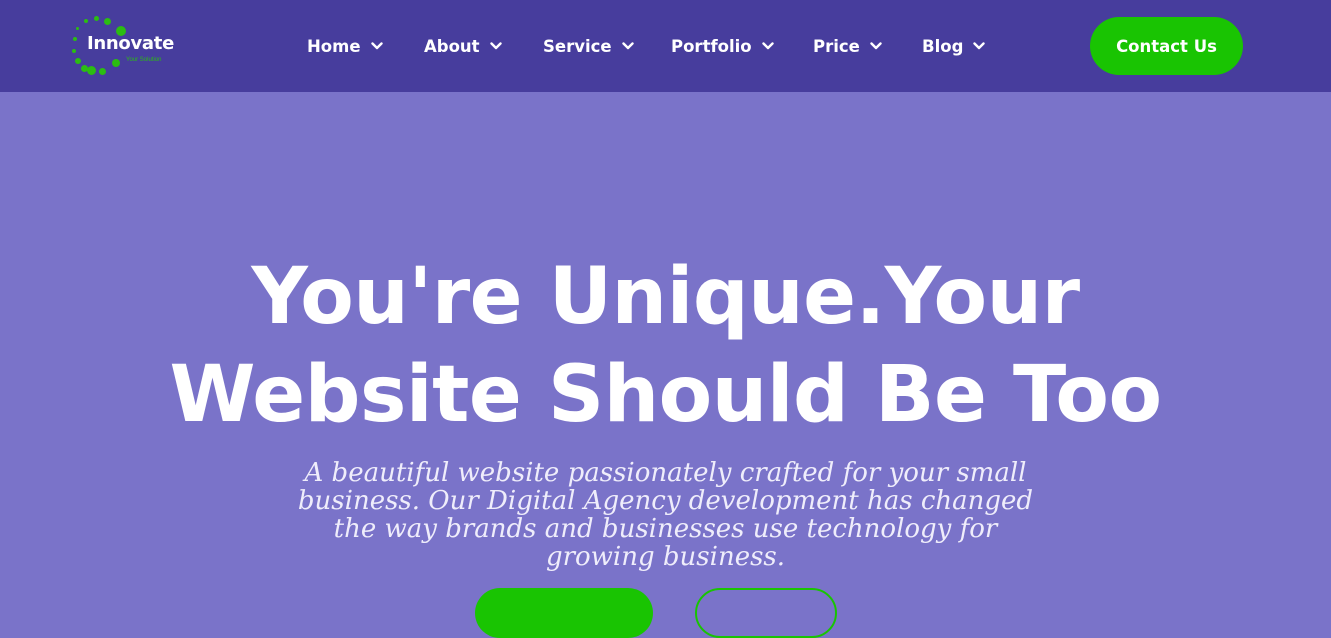  Describe the element at coordinates (766, 613) in the screenshot. I see `hero-secondary-button` at that location.